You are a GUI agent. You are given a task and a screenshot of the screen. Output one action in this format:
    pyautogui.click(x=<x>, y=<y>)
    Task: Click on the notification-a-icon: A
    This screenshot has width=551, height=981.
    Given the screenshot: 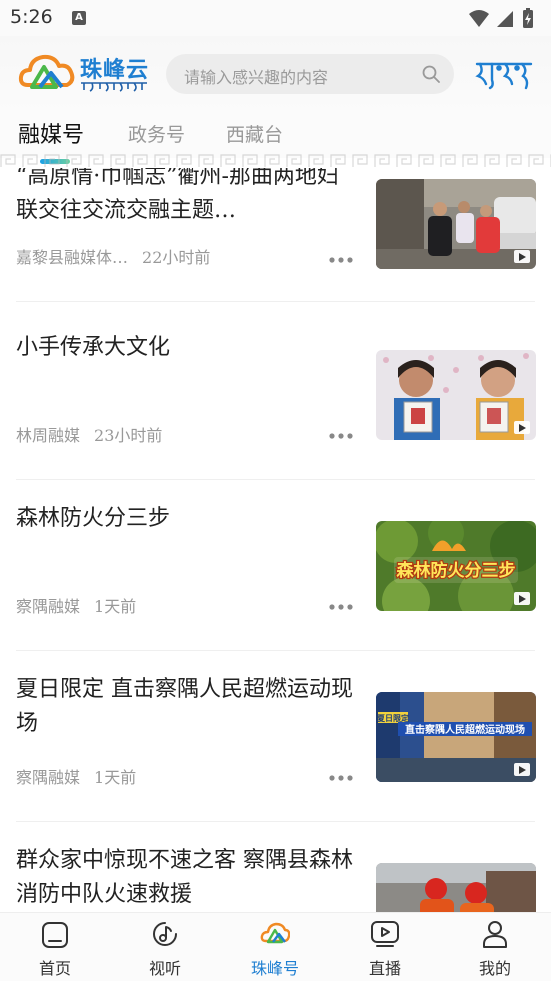 What is the action you would take?
    pyautogui.click(x=79, y=18)
    